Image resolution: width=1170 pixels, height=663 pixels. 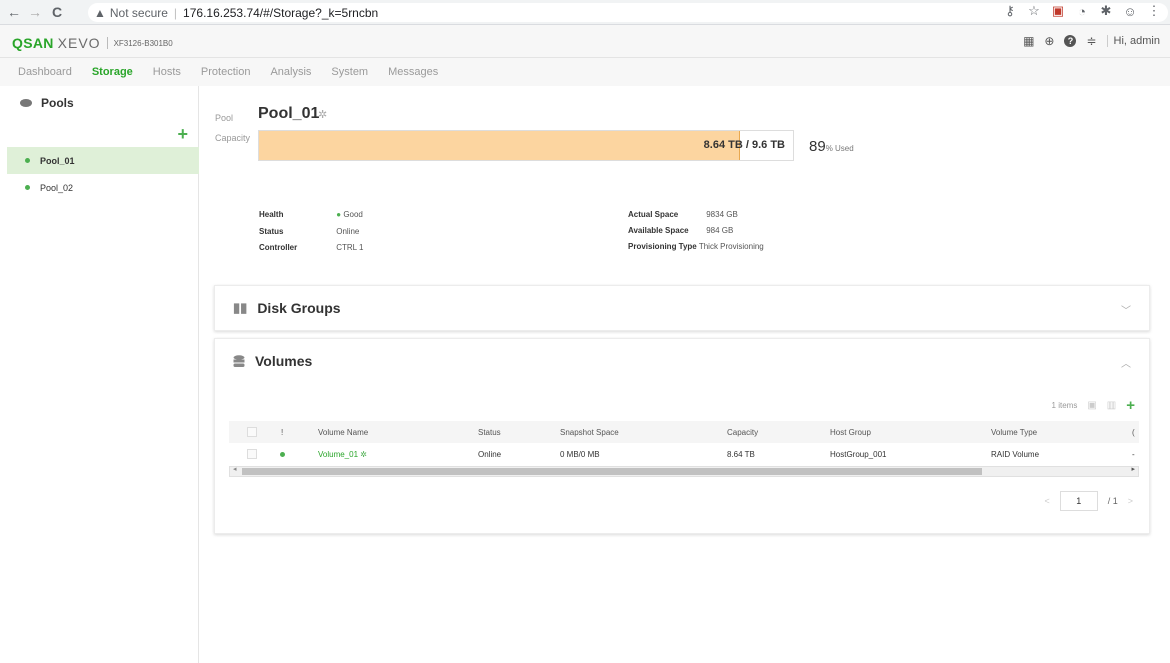 What do you see at coordinates (1106, 11) in the screenshot?
I see `extensions-icon: ✱` at bounding box center [1106, 11].